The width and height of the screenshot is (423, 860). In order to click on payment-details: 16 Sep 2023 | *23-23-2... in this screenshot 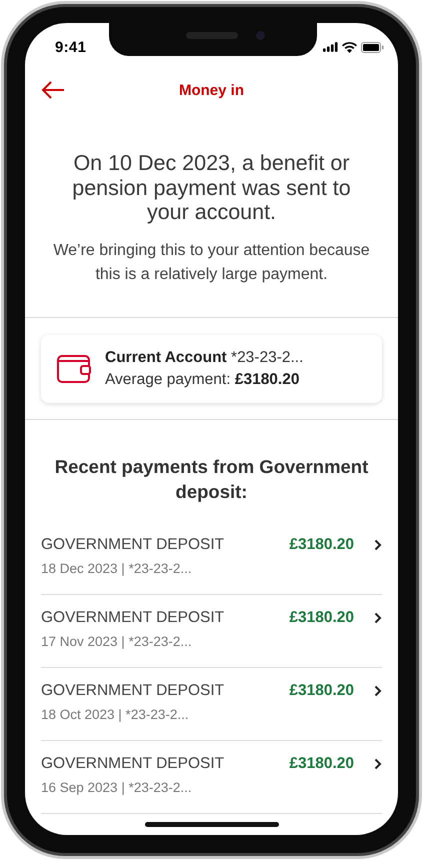, I will do `click(117, 787)`.